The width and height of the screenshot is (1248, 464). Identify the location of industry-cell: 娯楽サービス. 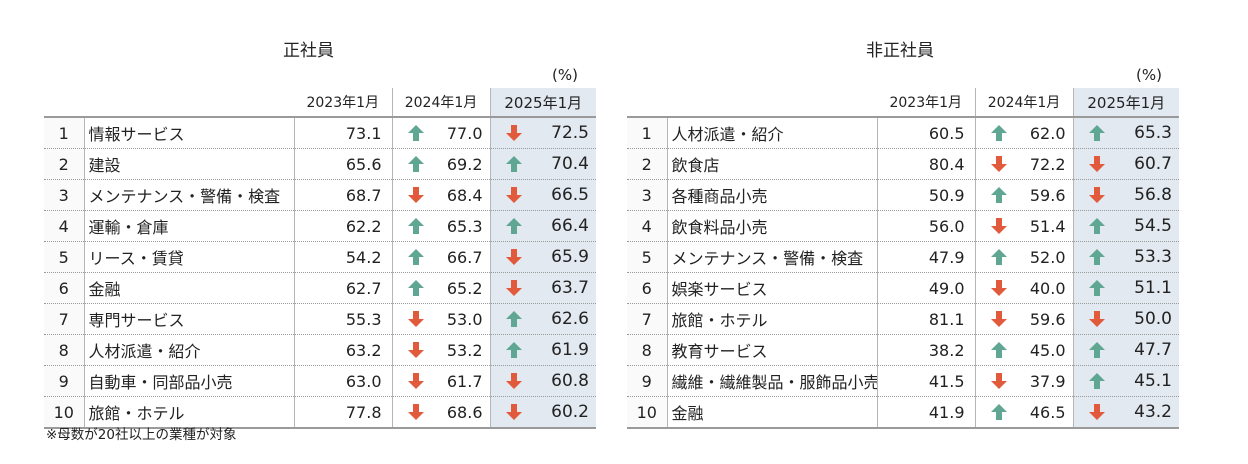
(772, 288).